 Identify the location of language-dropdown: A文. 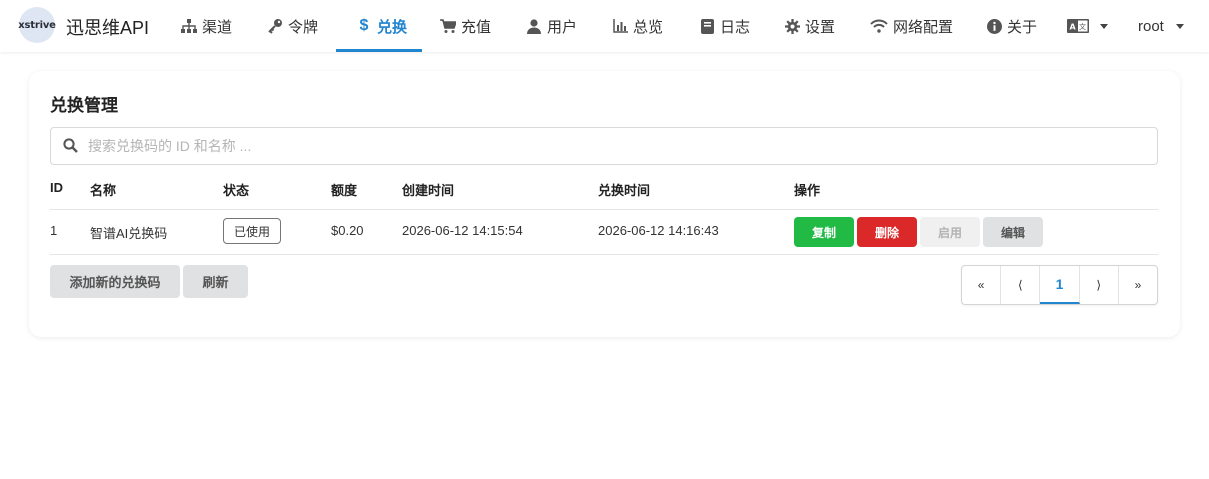
(1087, 26).